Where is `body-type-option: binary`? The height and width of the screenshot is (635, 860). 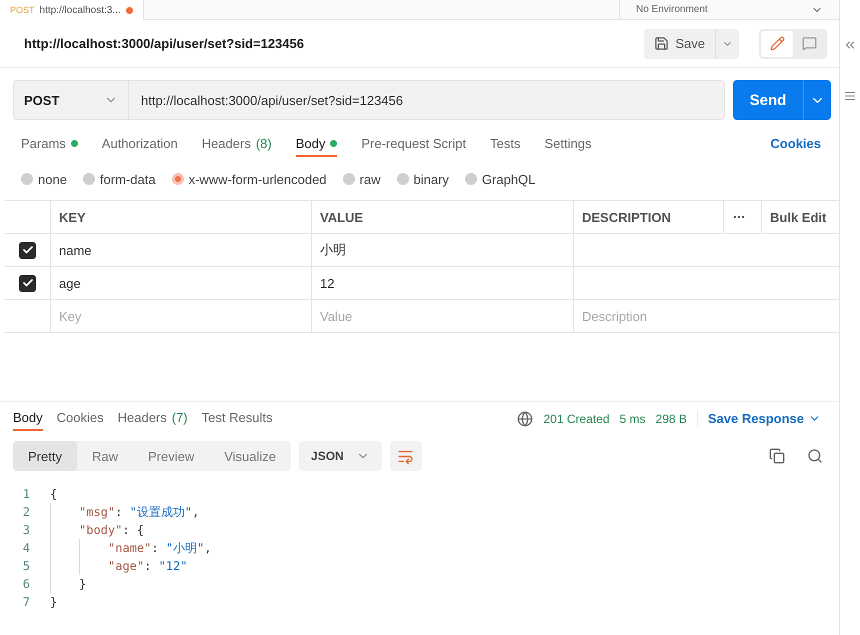
body-type-option: binary is located at coordinates (422, 179).